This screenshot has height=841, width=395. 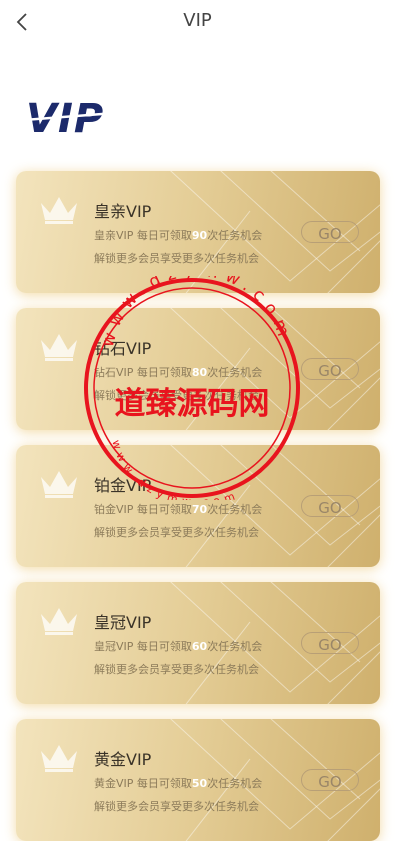 I want to click on task-count: 80, so click(x=199, y=372).